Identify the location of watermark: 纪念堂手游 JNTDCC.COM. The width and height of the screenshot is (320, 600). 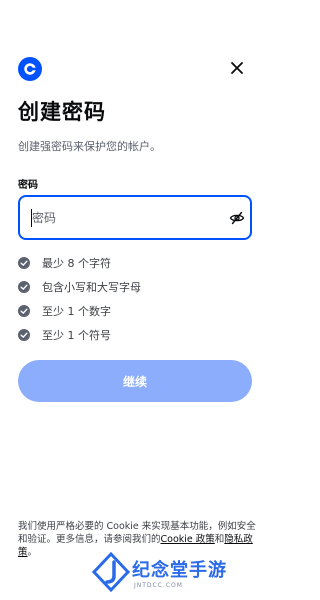
(177, 574).